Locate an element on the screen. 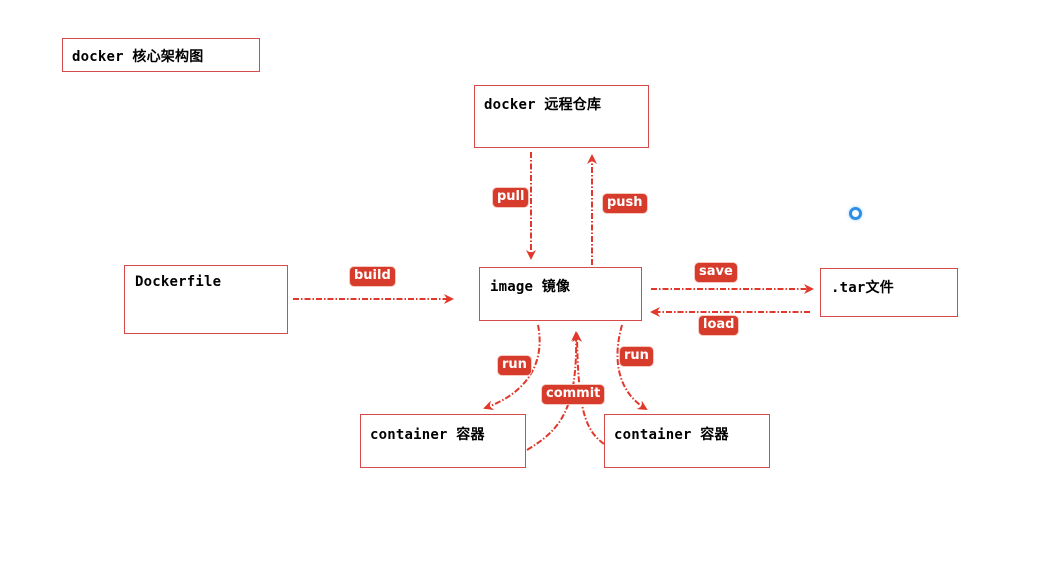  build-label: build is located at coordinates (372, 276).